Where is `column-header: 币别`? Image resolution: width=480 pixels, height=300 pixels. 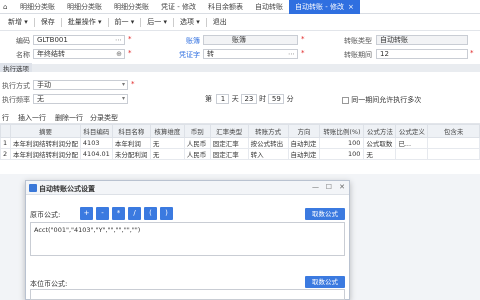 column-header: 币别 is located at coordinates (197, 131).